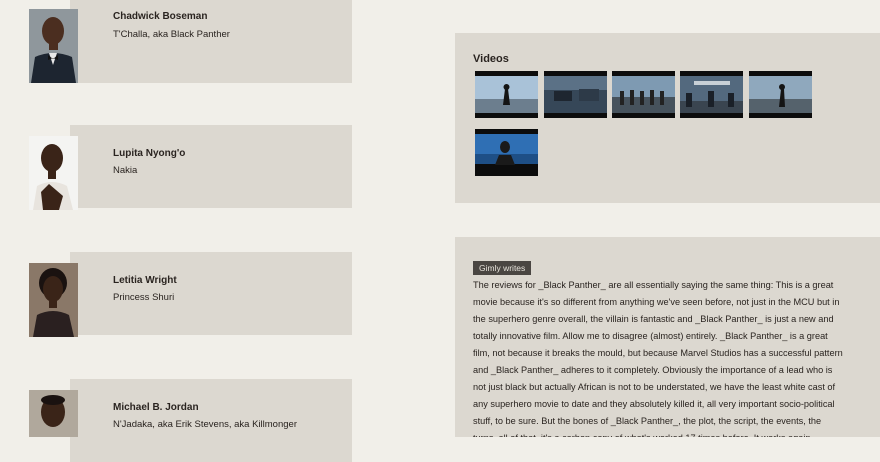 The image size is (880, 462). I want to click on cast-name: Michael B. Jordan, so click(156, 407).